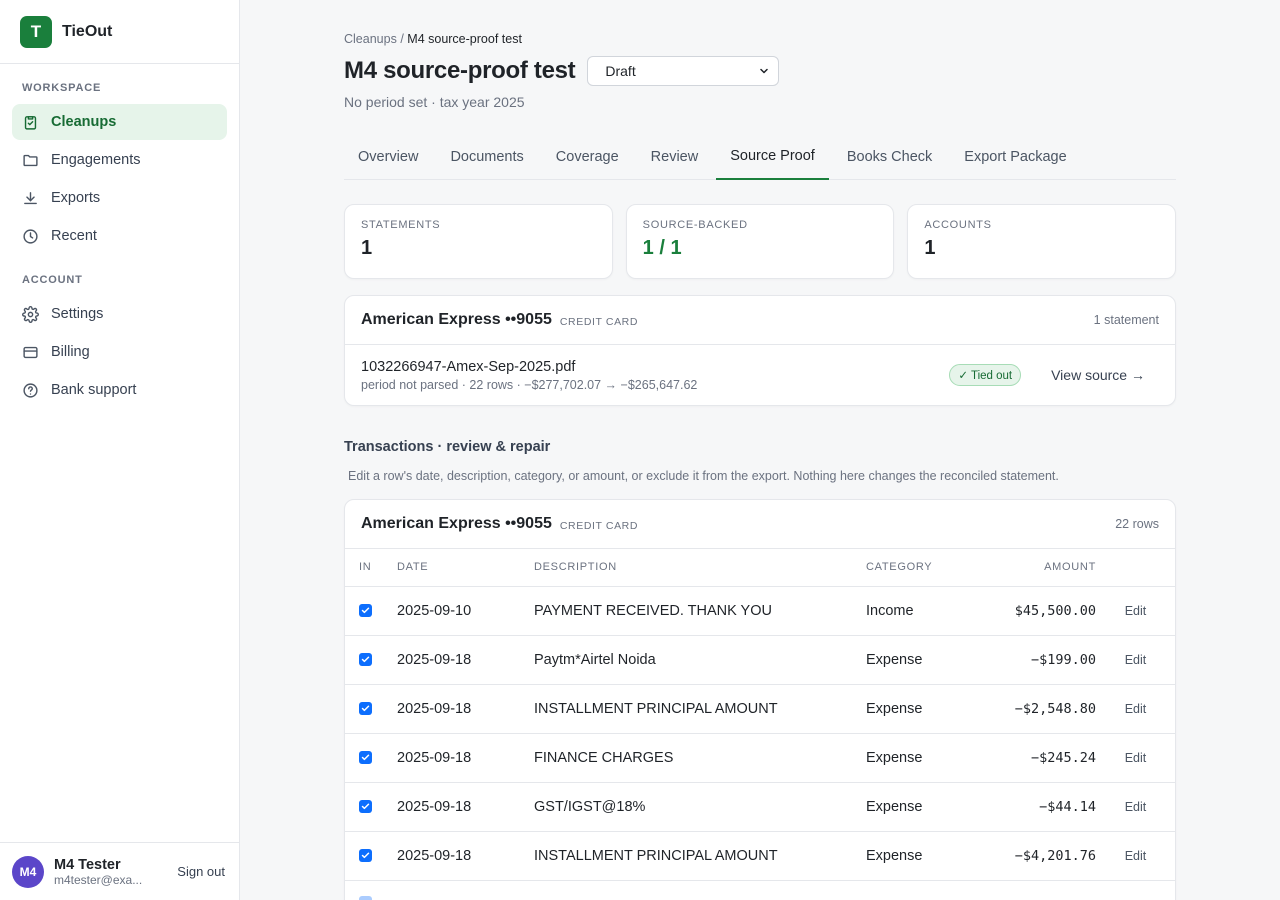 This screenshot has width=1280, height=900. Describe the element at coordinates (119, 390) in the screenshot. I see `sidebar-item-bank-support: Bank support` at that location.